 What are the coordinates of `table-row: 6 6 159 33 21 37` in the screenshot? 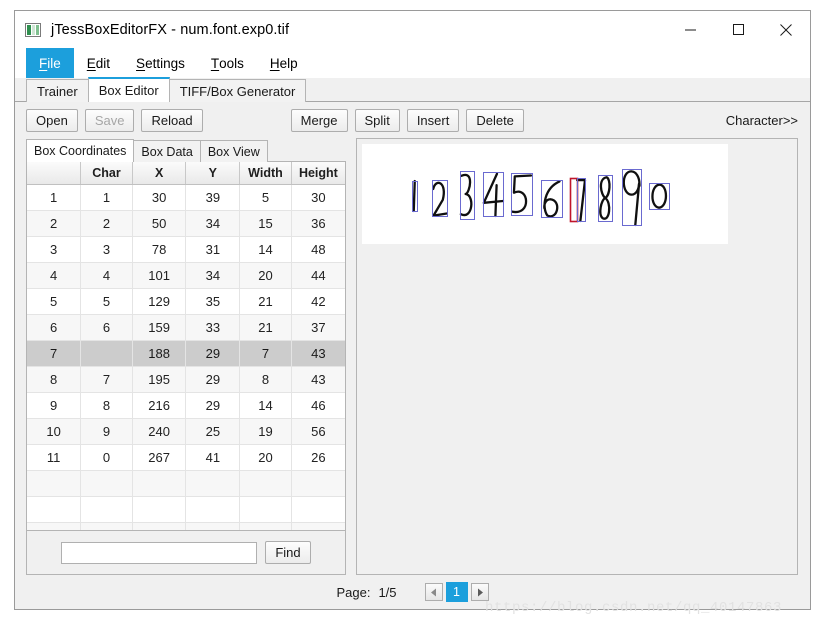 It's located at (186, 327).